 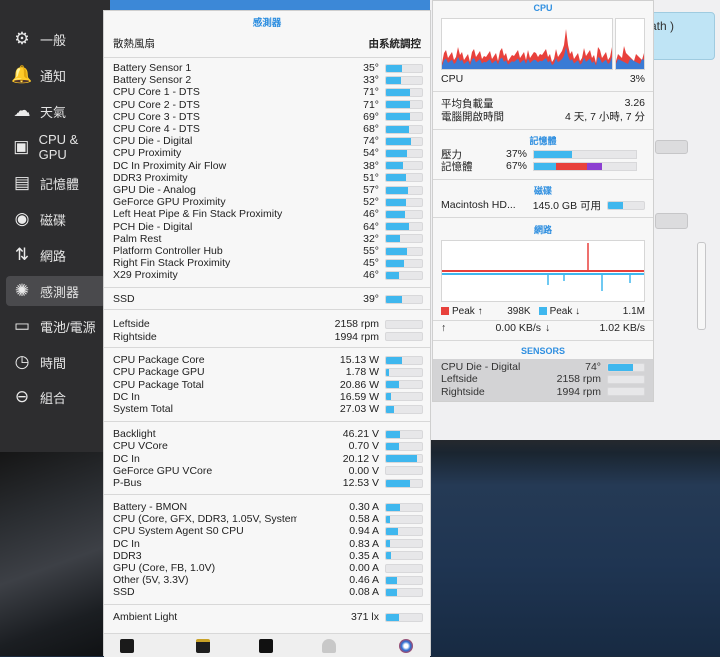 I want to click on voltage-value: 20.12 V, so click(x=360, y=458).